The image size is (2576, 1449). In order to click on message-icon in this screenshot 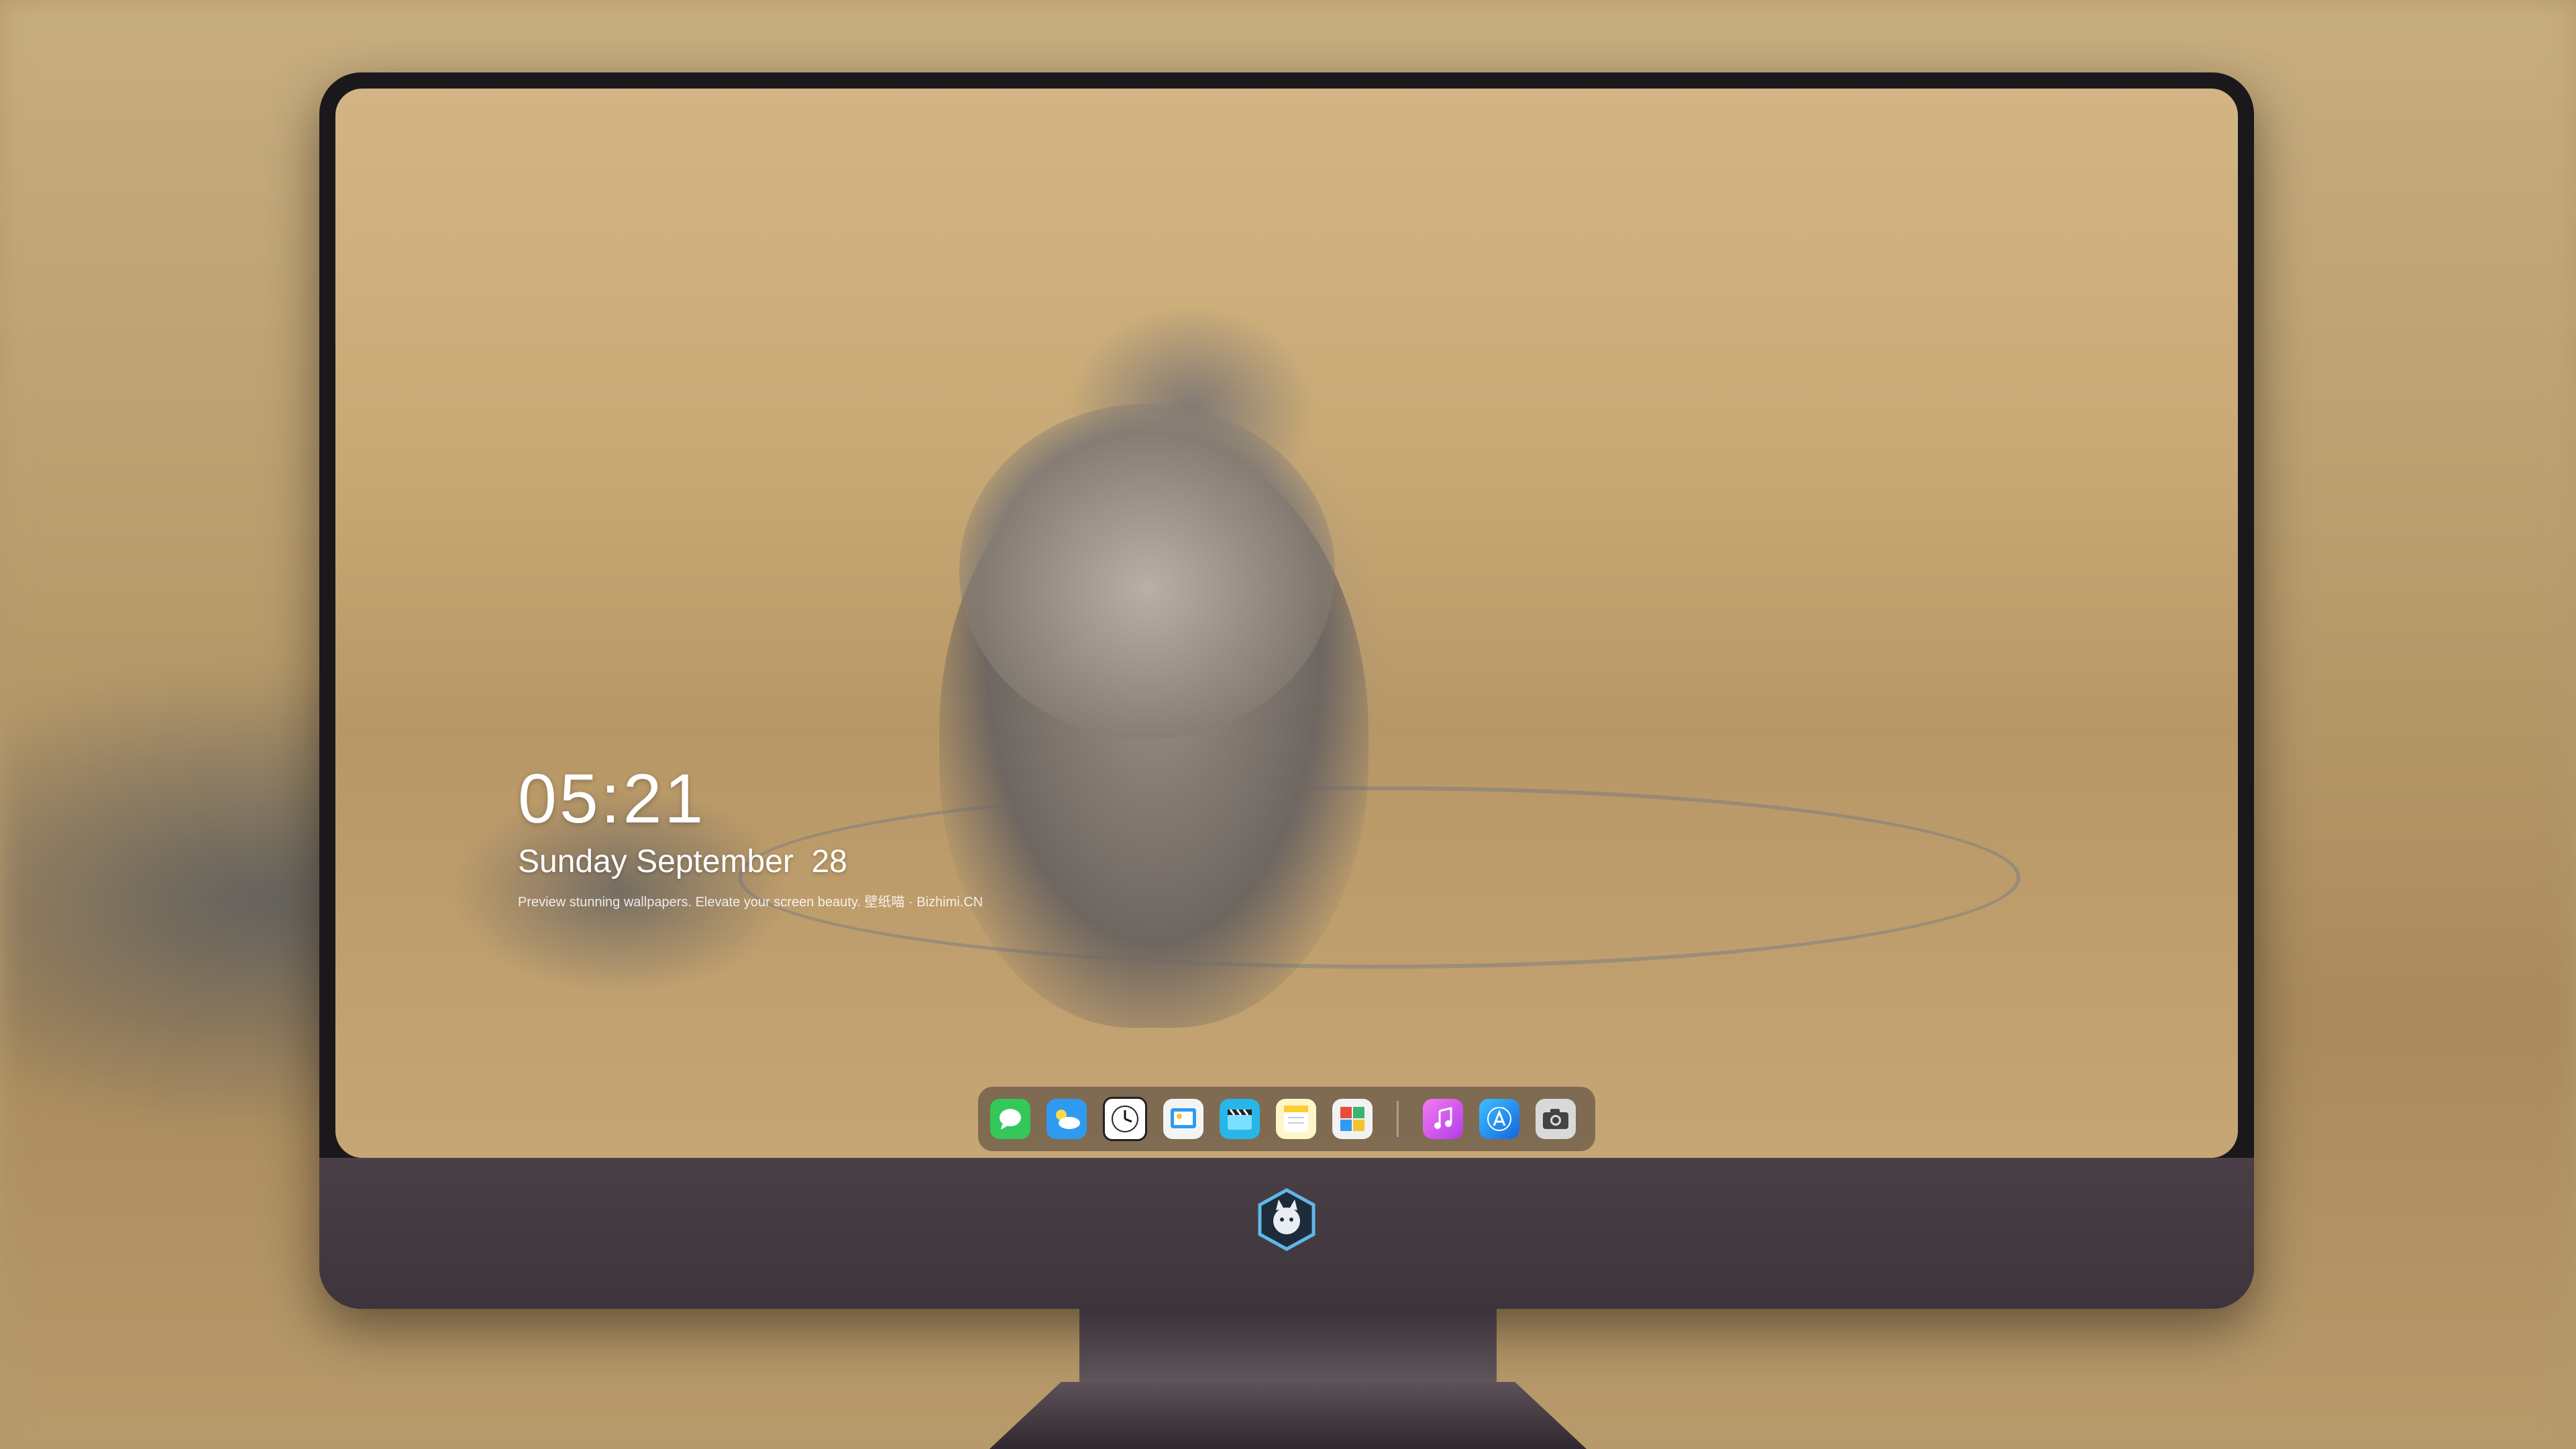, I will do `click(1010, 1119)`.